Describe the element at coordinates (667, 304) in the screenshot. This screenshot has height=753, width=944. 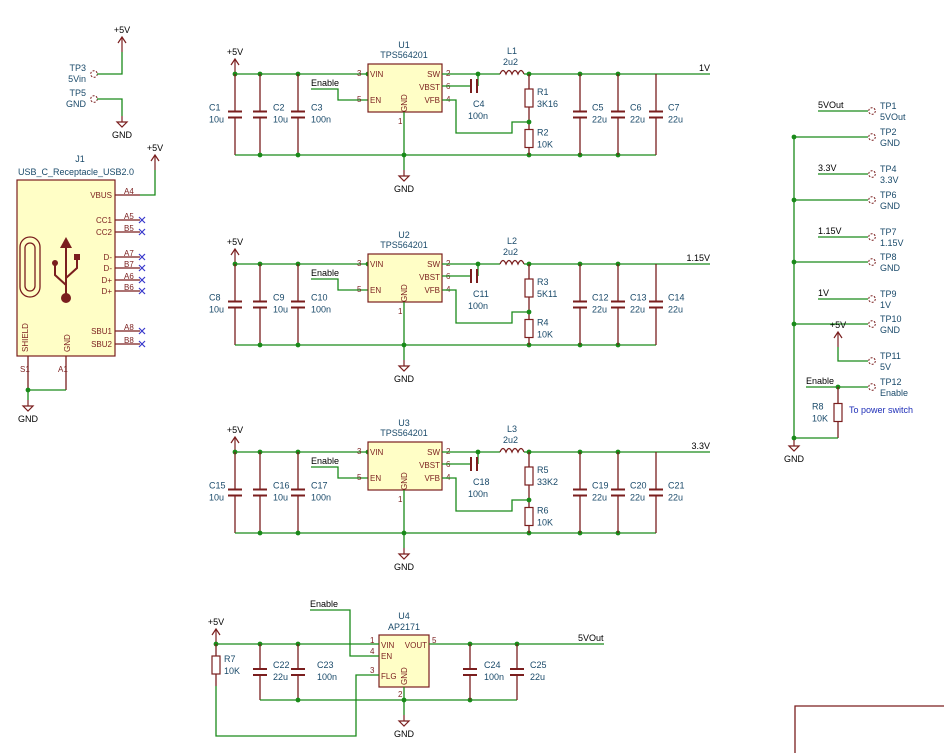
I see `capacitor: C1422u` at that location.